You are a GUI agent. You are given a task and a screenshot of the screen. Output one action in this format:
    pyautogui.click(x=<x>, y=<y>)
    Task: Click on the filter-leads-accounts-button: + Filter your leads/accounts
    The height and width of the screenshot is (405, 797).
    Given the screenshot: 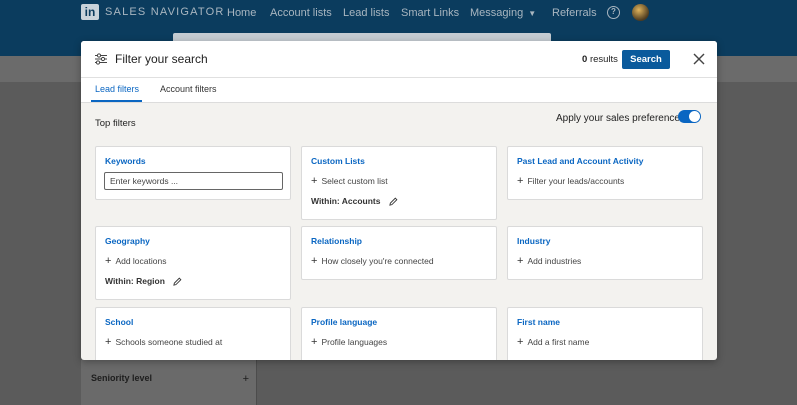 What is the action you would take?
    pyautogui.click(x=571, y=181)
    